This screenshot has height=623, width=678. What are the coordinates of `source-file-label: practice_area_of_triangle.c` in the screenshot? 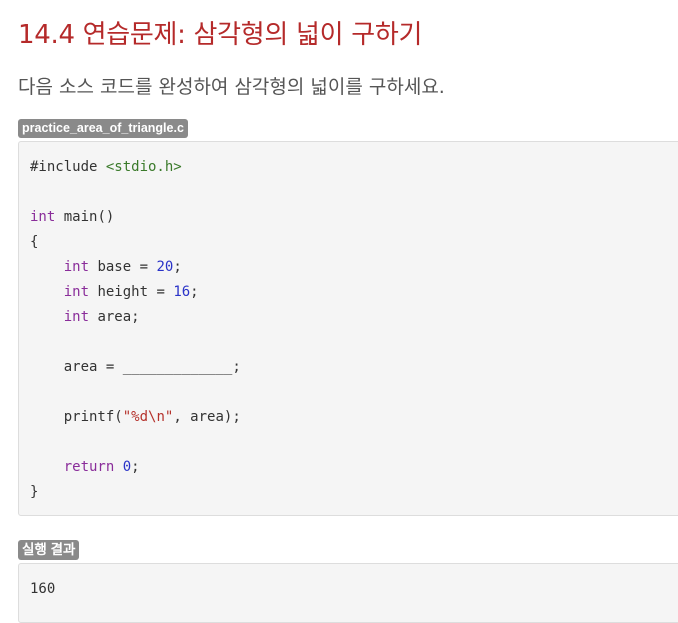 It's located at (103, 128).